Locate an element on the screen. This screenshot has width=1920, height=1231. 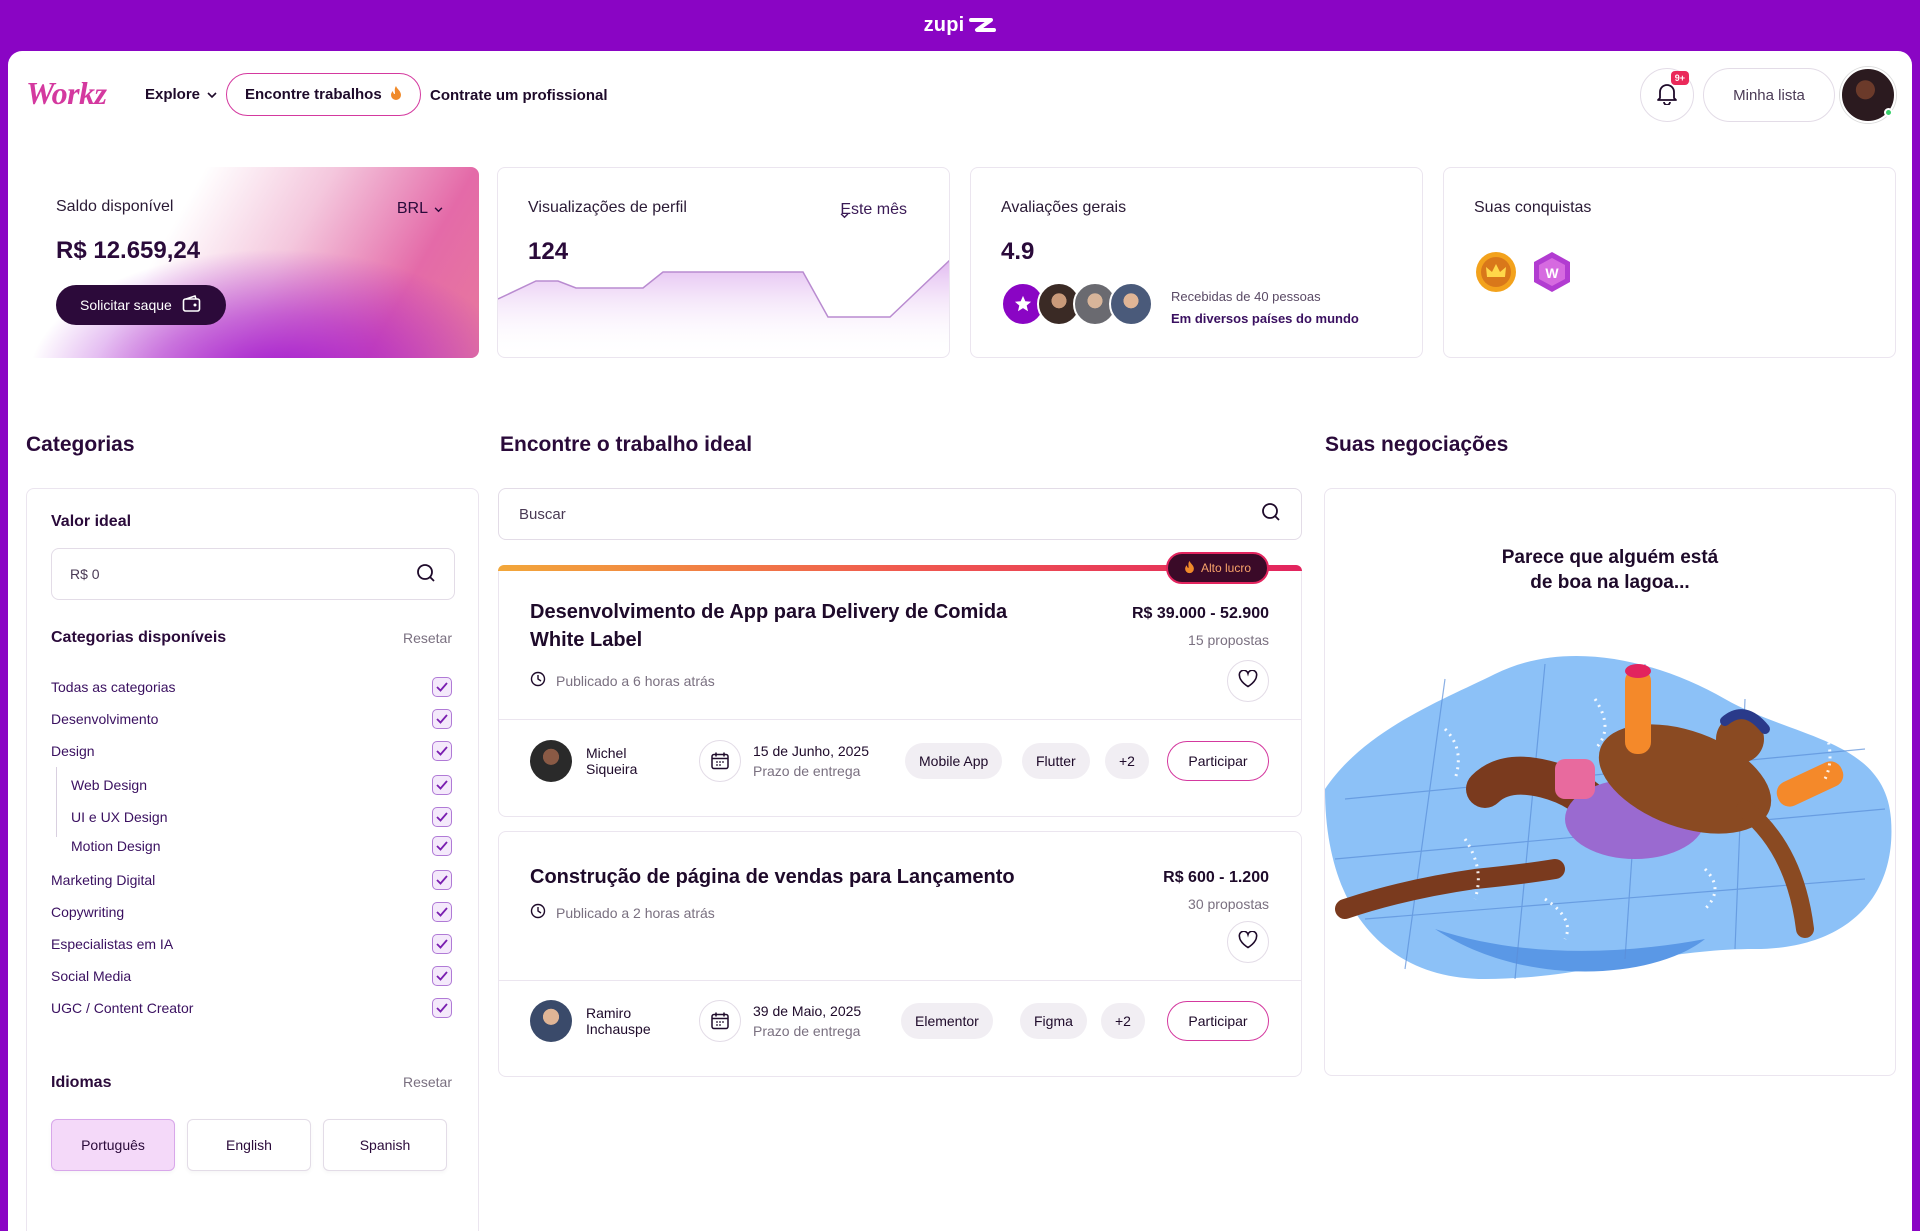
deadline-label: Prazo de entrega is located at coordinates (807, 771).